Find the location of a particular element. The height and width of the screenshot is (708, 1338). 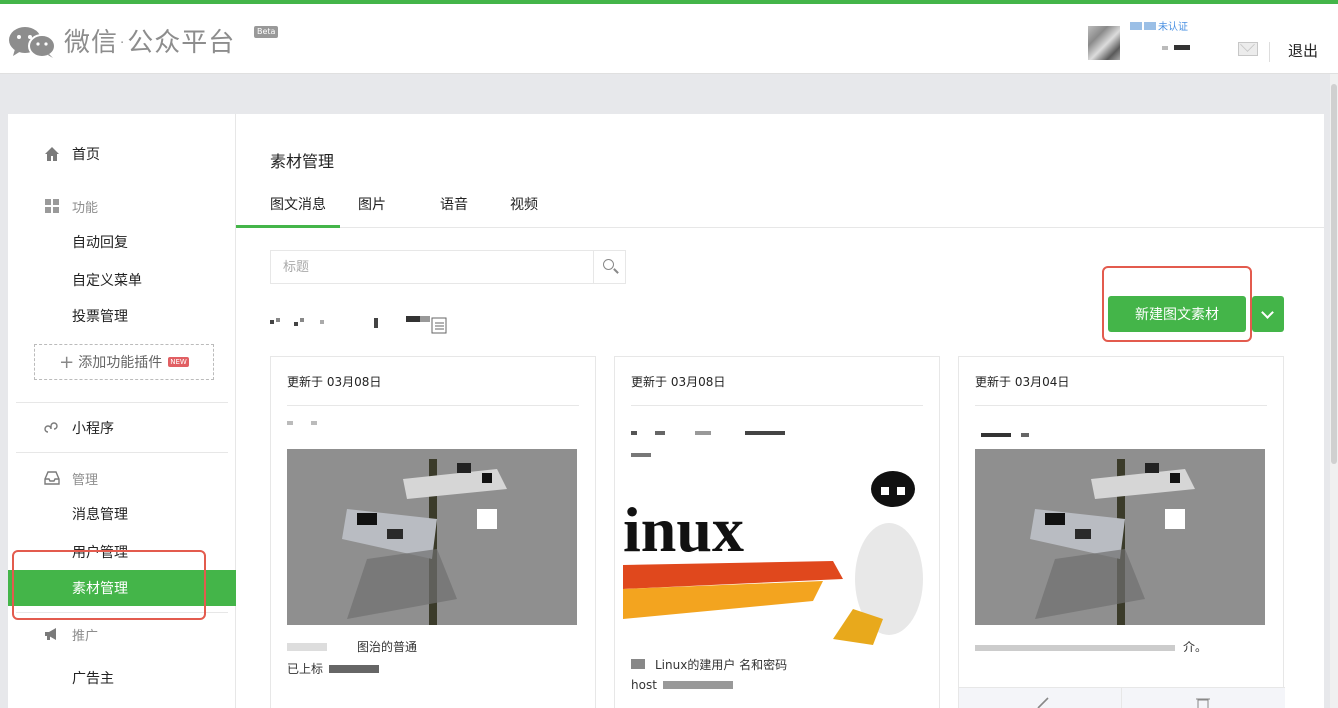

header: 微信·公众平台 Beta 未认证 退出 is located at coordinates (669, 39).